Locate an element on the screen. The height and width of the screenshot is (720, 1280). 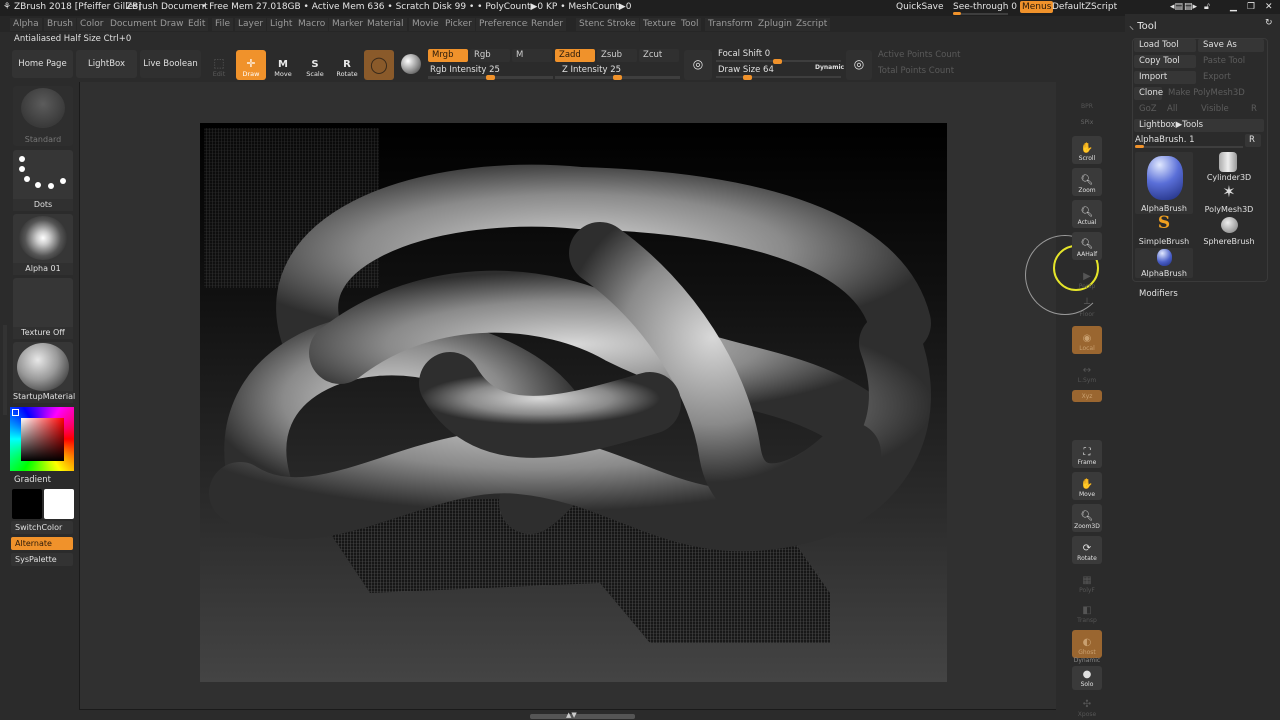
menu-stroke: Stroke is located at coordinates (621, 24).